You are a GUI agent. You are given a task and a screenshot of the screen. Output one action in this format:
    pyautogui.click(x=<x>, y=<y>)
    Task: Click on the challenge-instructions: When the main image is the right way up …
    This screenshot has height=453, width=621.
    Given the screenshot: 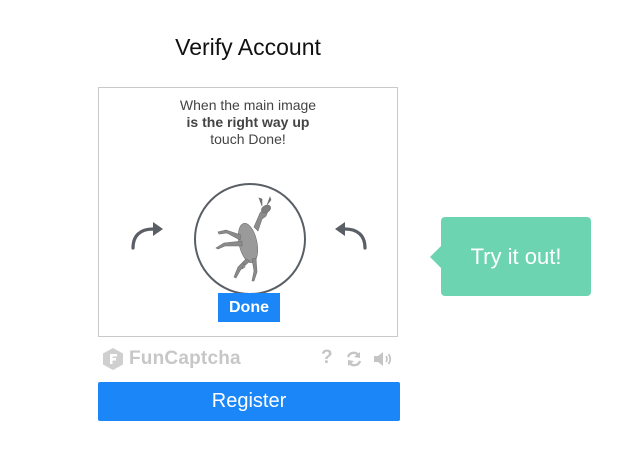 What is the action you would take?
    pyautogui.click(x=248, y=122)
    